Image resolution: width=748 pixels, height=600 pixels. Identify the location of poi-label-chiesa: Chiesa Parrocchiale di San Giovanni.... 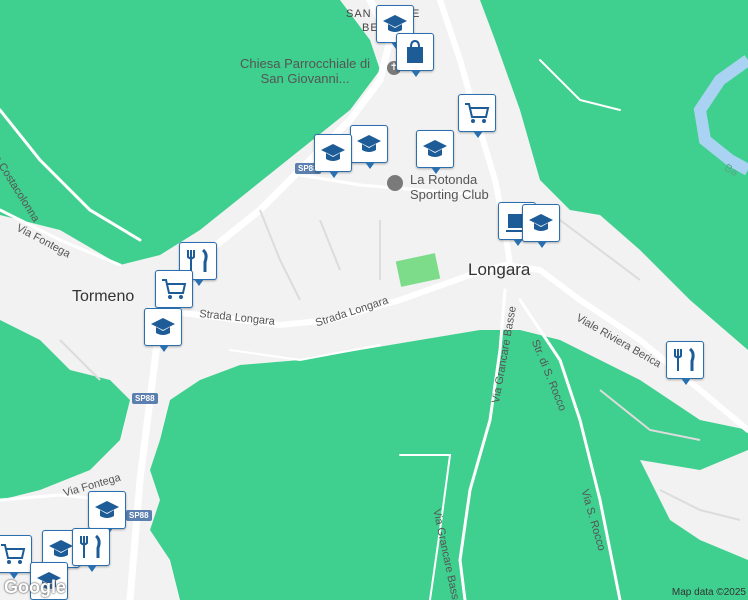
(305, 71).